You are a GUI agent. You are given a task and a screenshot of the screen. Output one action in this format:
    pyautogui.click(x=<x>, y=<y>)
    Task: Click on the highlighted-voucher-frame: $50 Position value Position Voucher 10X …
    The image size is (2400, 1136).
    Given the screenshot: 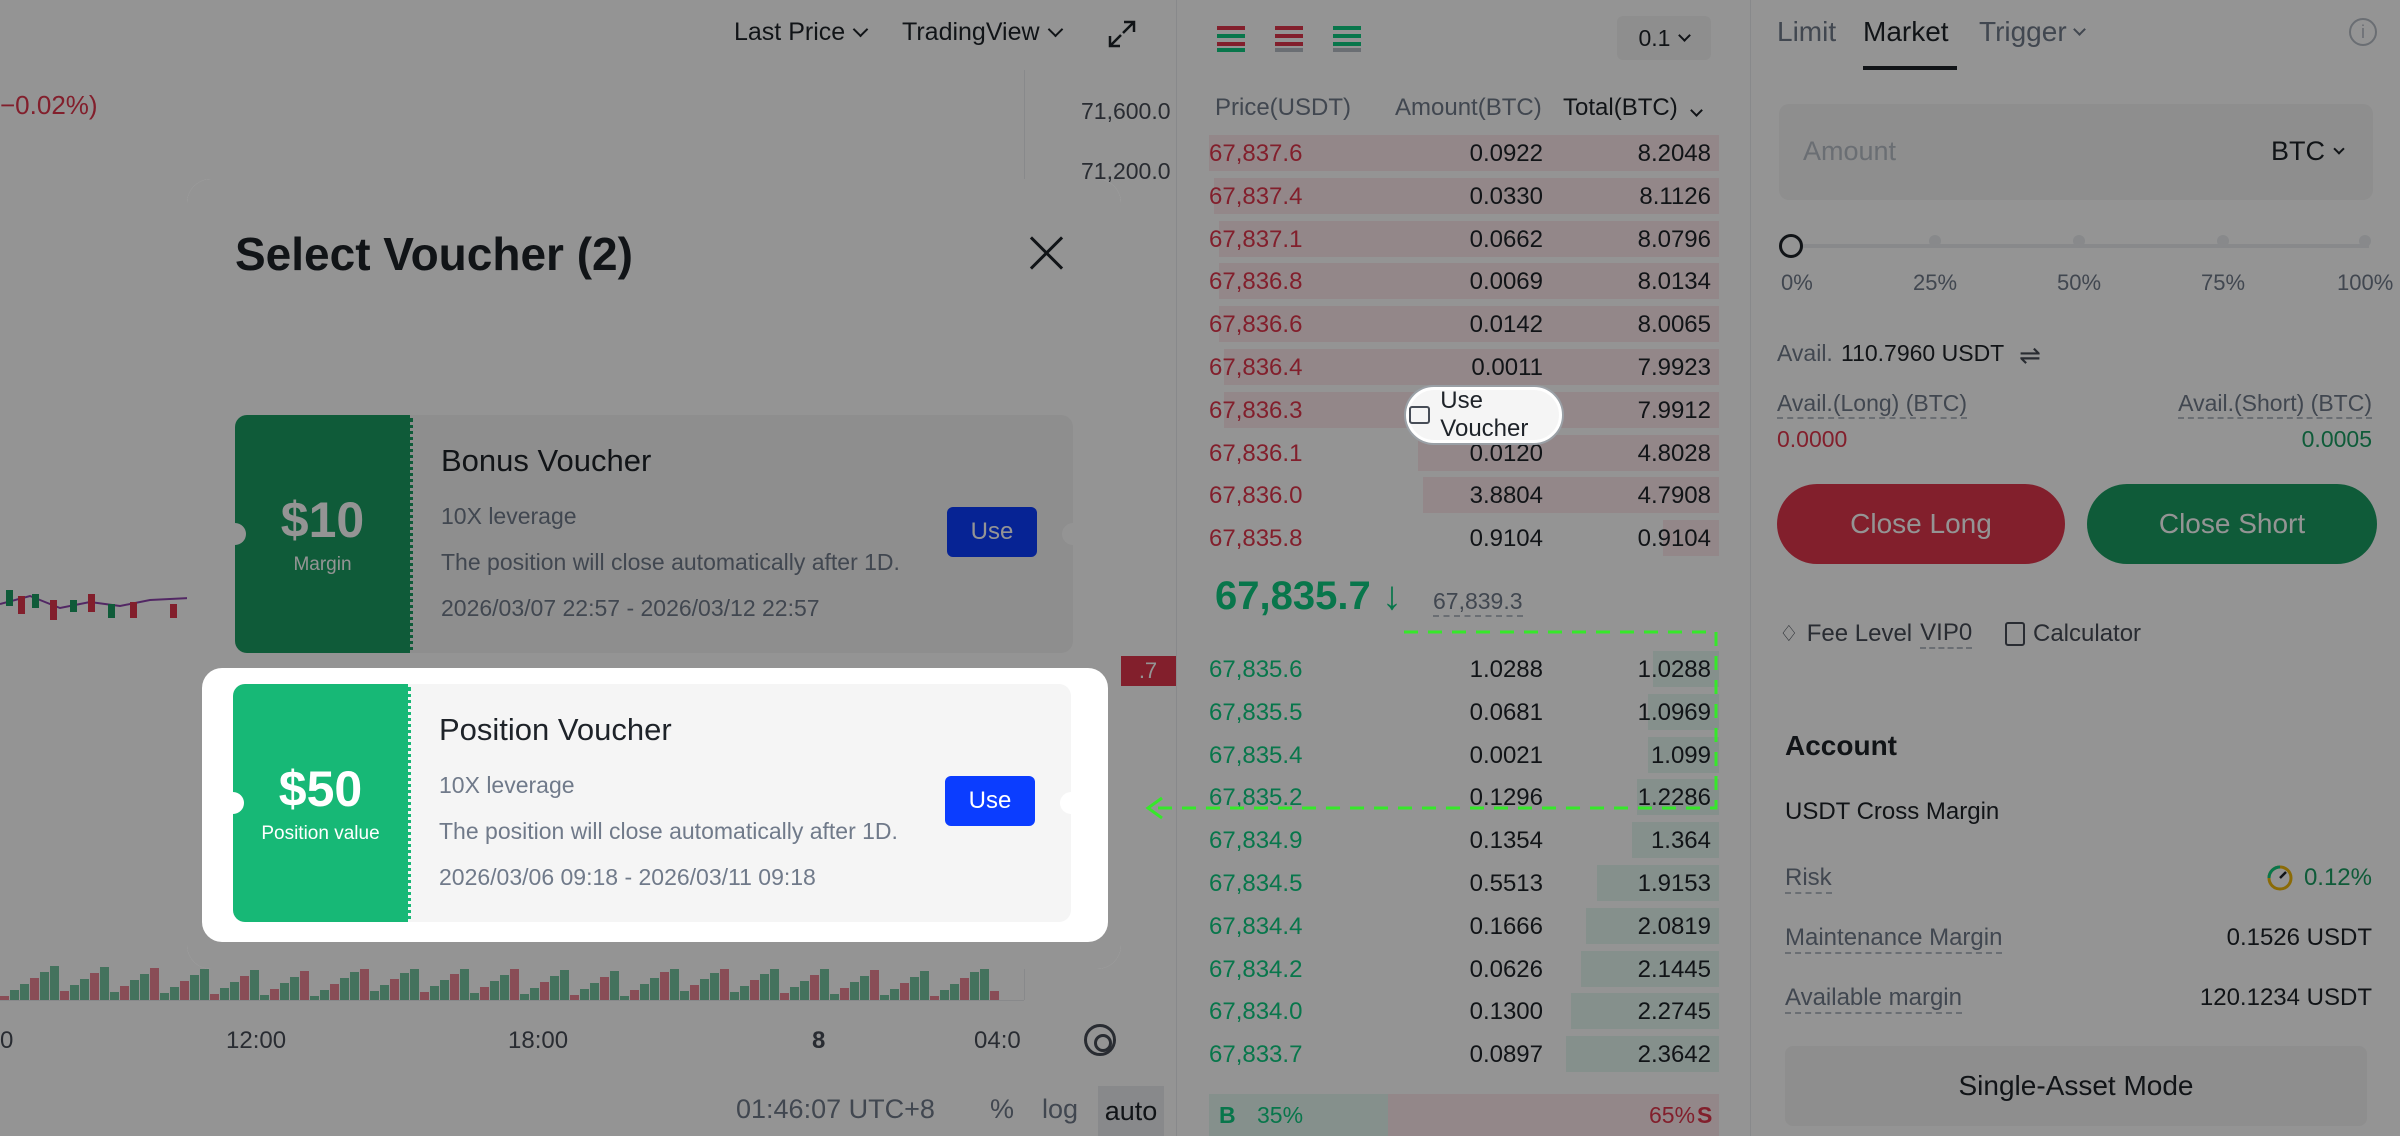 What is the action you would take?
    pyautogui.click(x=655, y=805)
    